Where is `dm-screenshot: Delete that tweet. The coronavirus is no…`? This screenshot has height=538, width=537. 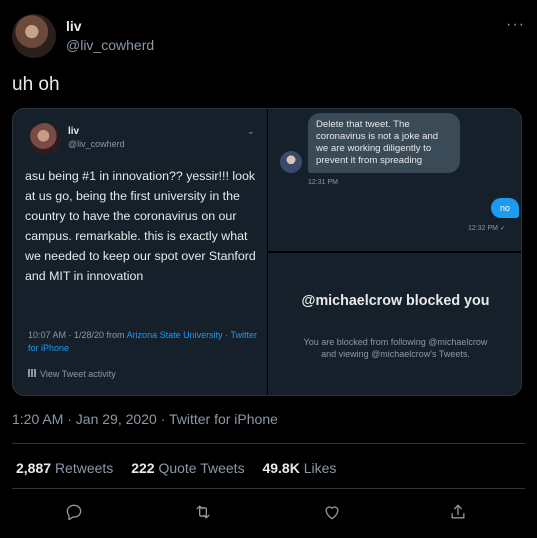
dm-screenshot: Delete that tweet. The coronavirus is no… is located at coordinates (394, 180).